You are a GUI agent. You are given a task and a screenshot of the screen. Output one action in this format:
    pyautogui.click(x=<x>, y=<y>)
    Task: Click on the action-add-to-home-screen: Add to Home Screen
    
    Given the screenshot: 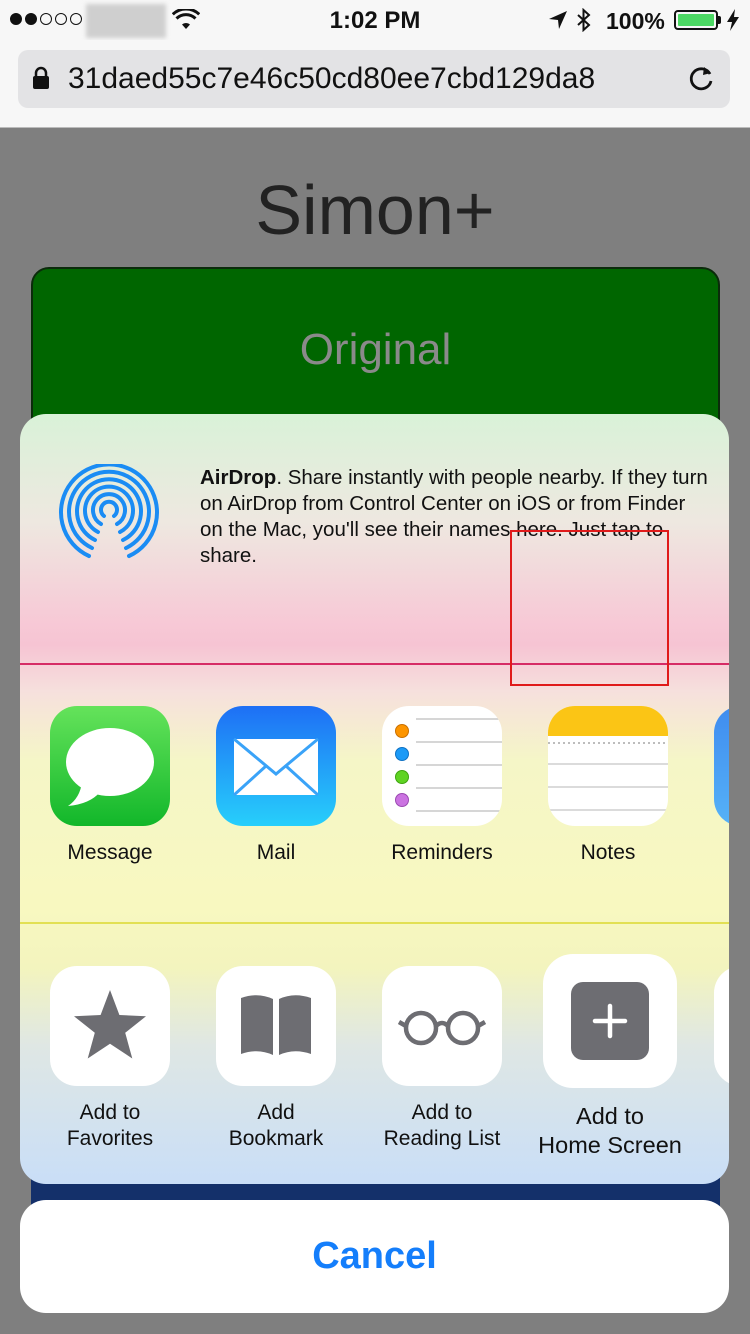 What is the action you would take?
    pyautogui.click(x=610, y=1056)
    